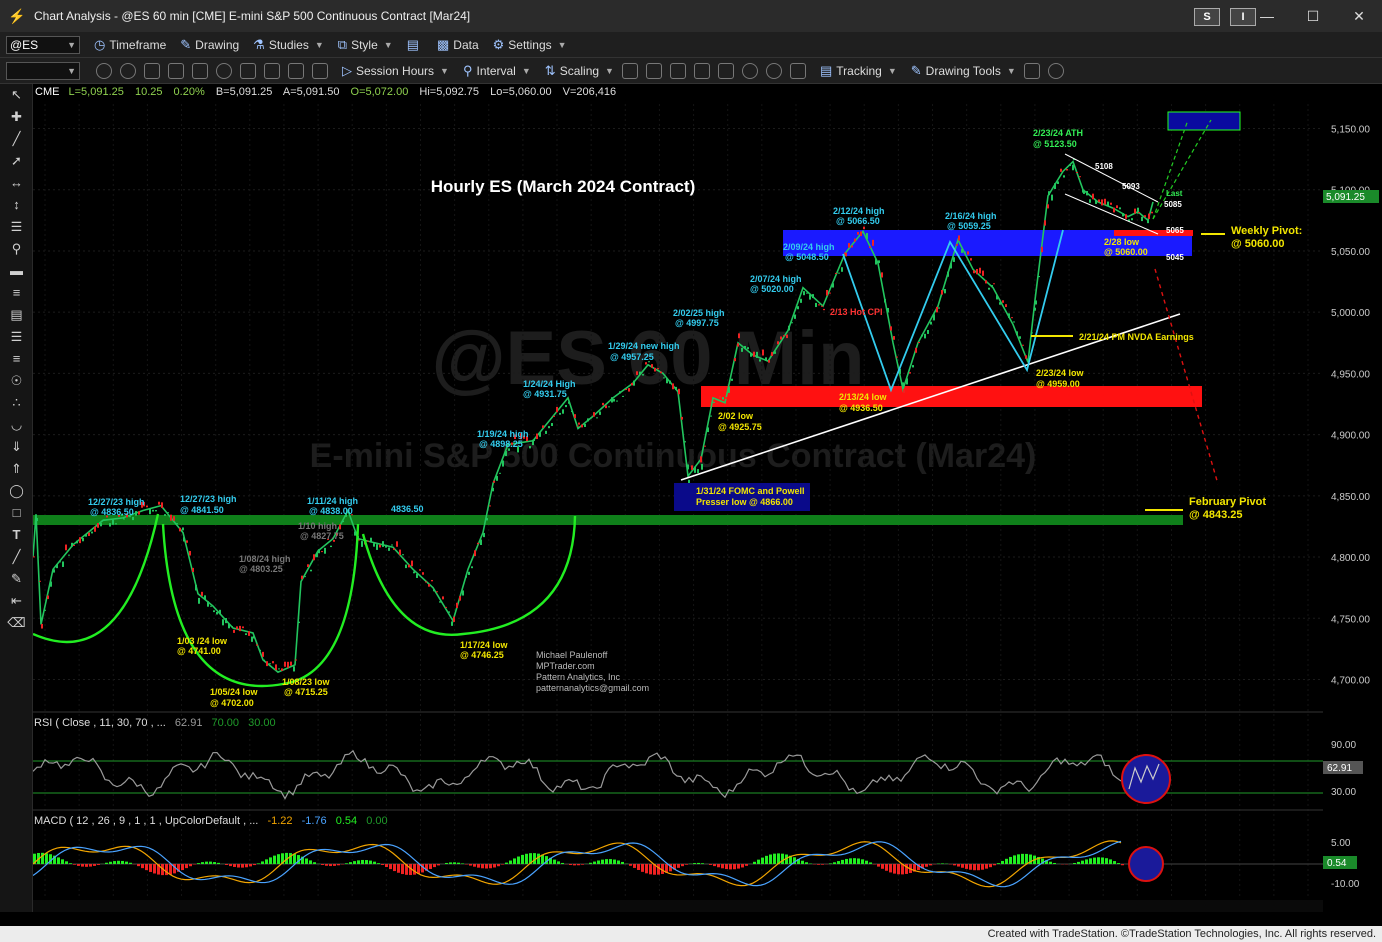 The image size is (1382, 942). What do you see at coordinates (296, 70) in the screenshot?
I see `list-icon` at bounding box center [296, 70].